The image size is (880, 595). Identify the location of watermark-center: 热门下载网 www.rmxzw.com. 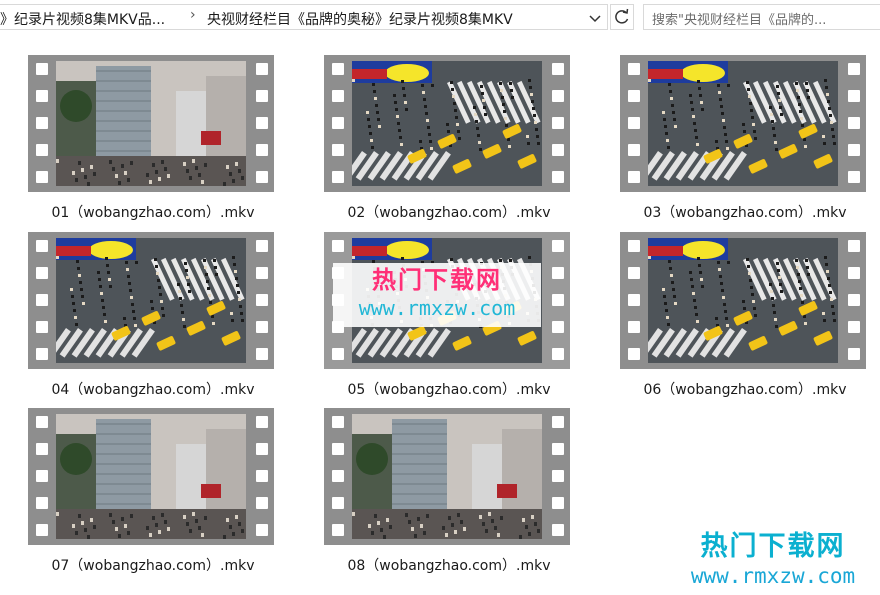
(437, 295).